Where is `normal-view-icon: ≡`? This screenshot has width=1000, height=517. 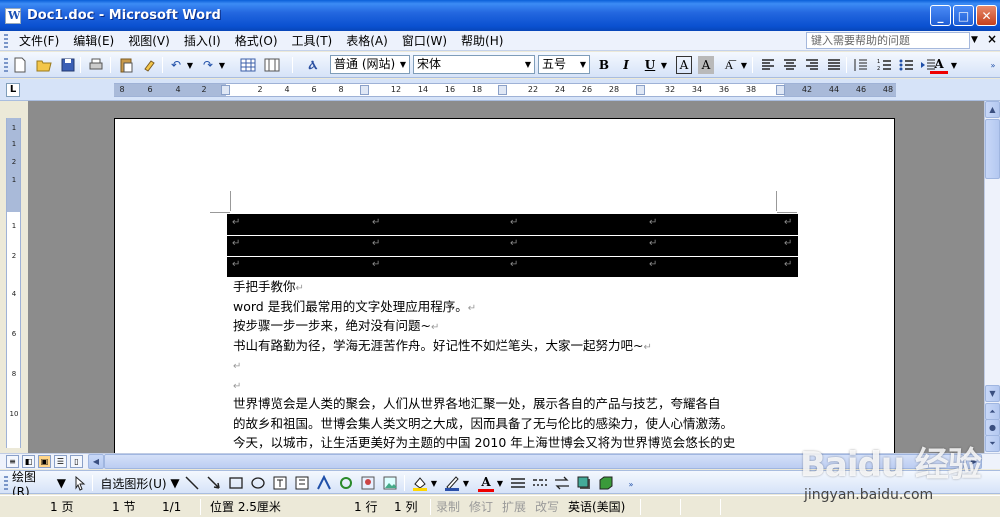 normal-view-icon: ≡ is located at coordinates (12, 461).